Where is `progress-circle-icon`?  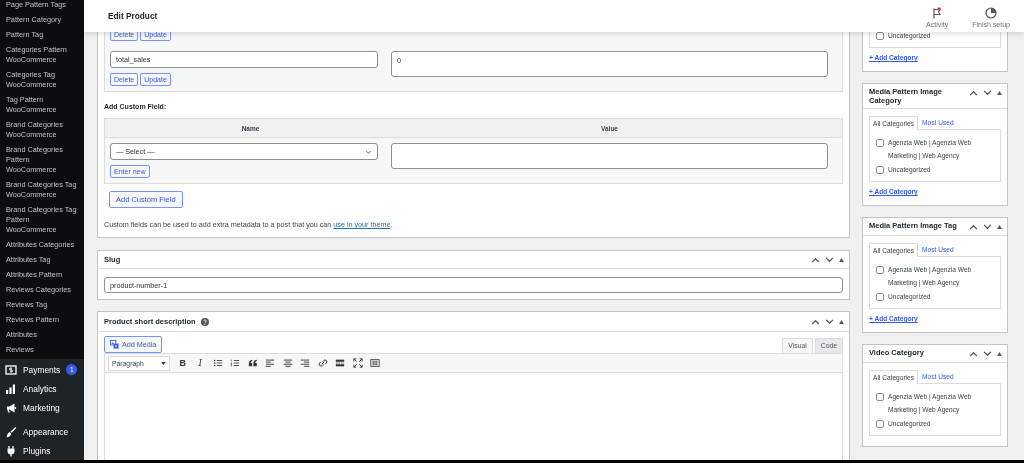
progress-circle-icon is located at coordinates (991, 13).